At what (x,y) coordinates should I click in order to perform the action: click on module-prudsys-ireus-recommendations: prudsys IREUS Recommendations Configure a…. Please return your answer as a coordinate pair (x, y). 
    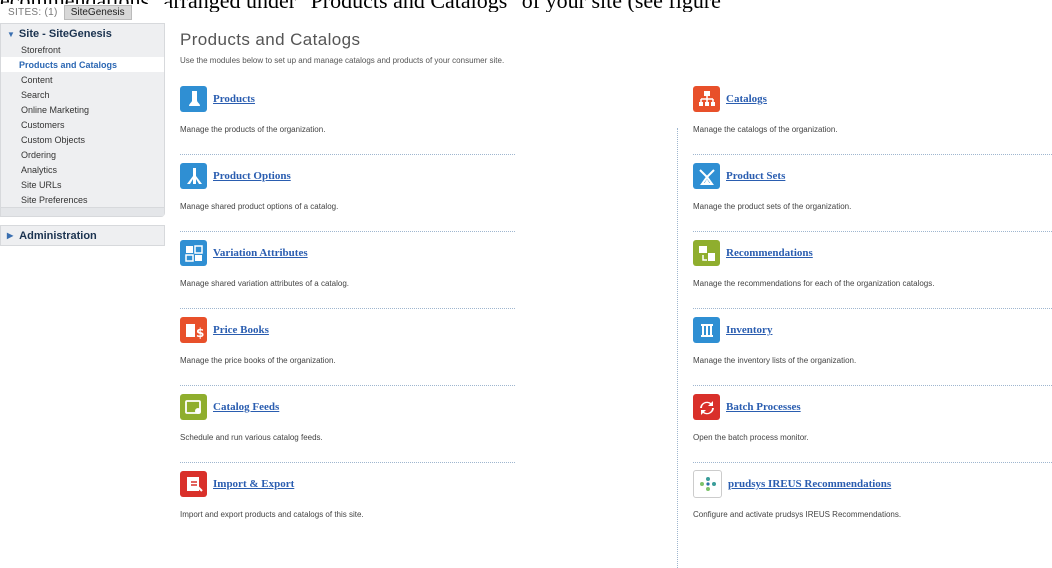
    Looking at the image, I should click on (872, 504).